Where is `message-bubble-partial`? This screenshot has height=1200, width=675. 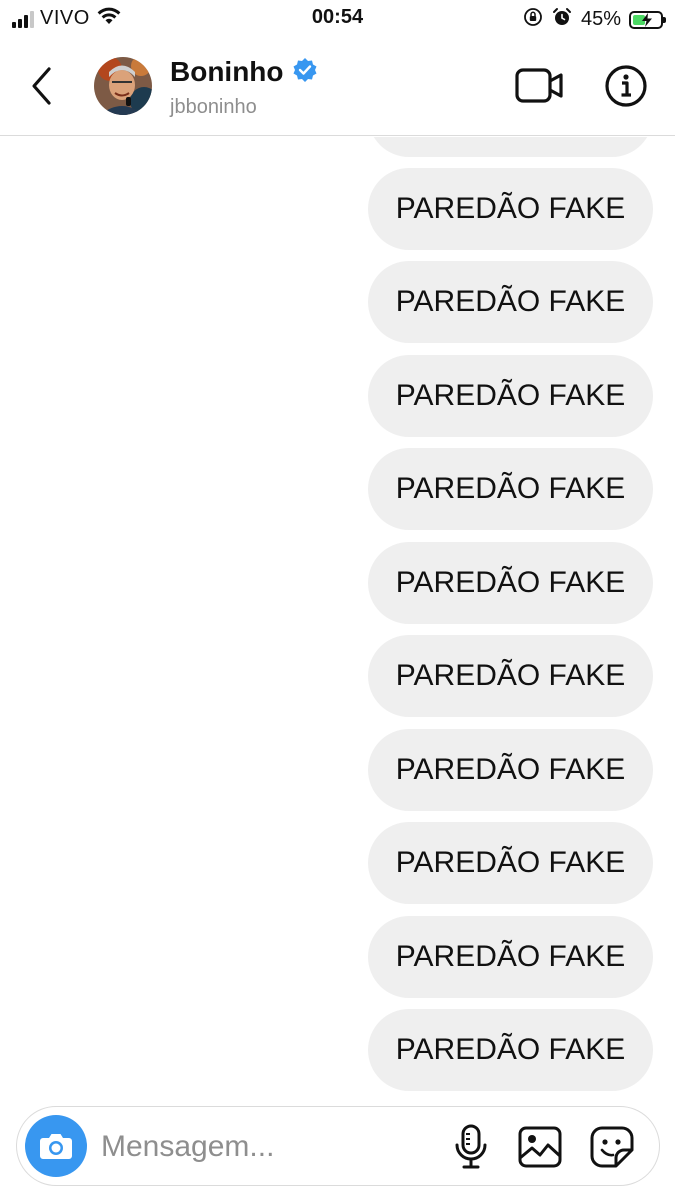
message-bubble-partial is located at coordinates (510, 147).